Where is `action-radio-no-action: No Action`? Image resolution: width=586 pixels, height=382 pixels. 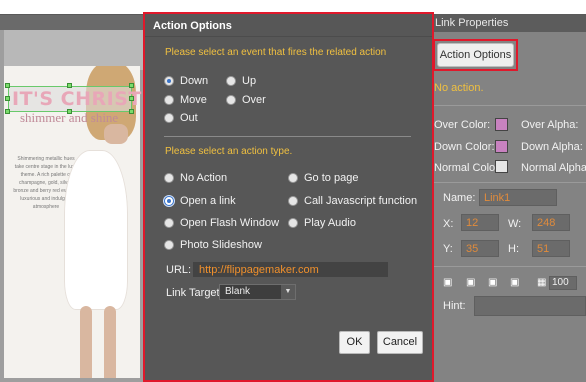 action-radio-no-action: No Action is located at coordinates (195, 178).